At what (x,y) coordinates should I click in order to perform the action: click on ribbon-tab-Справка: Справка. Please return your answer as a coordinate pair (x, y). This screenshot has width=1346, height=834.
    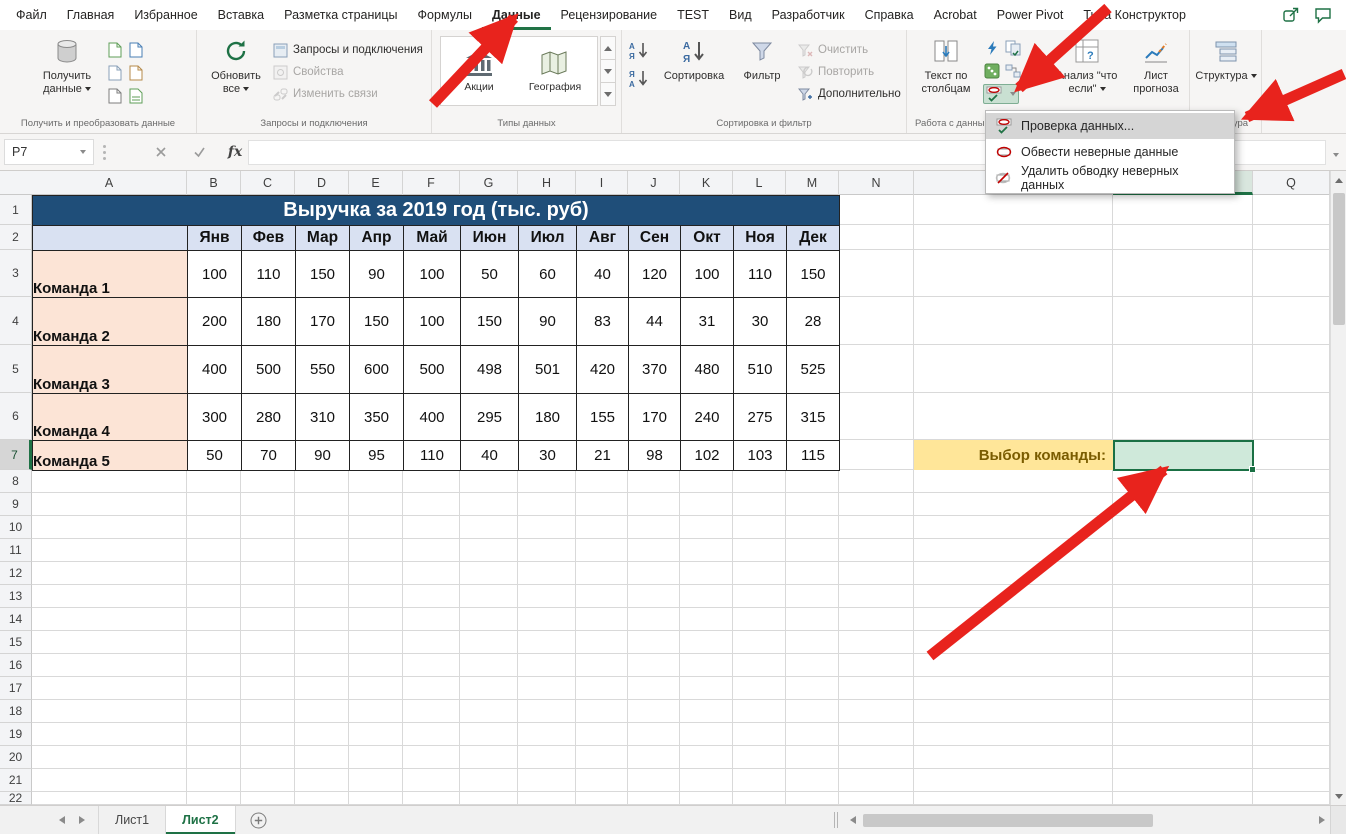
    Looking at the image, I should click on (889, 15).